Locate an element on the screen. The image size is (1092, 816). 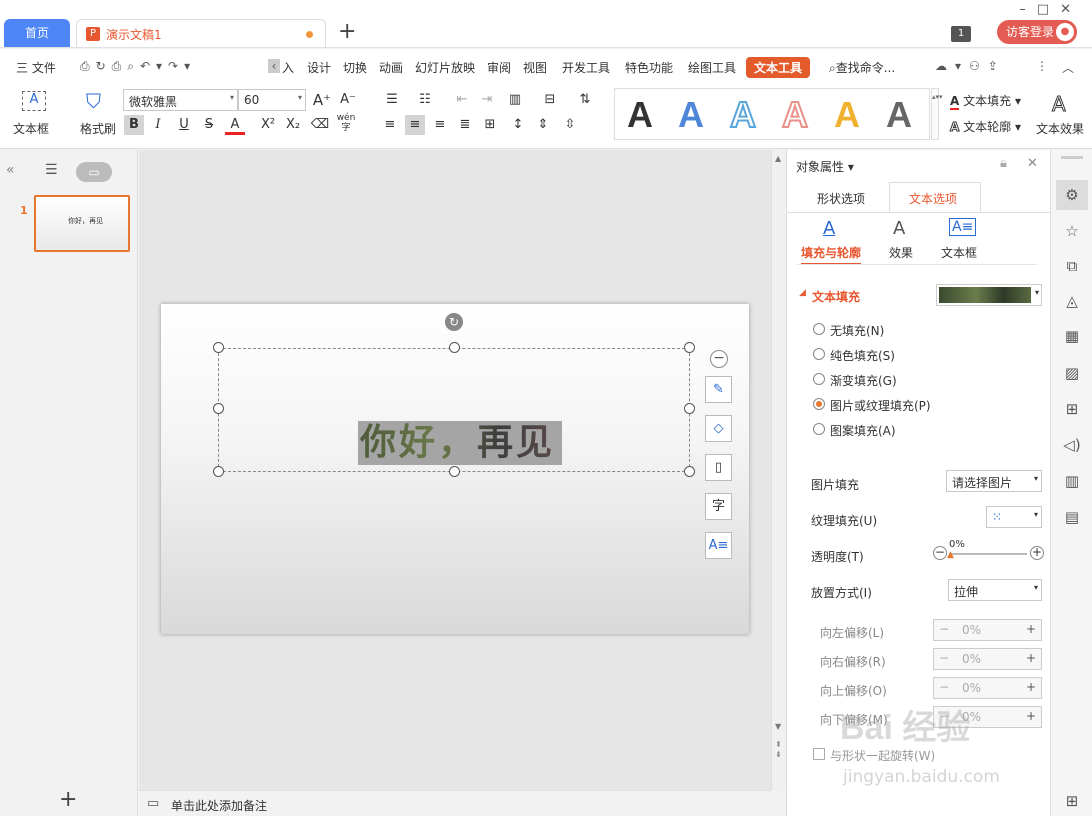
menu-text-tools: 文本工具 is located at coordinates (778, 67).